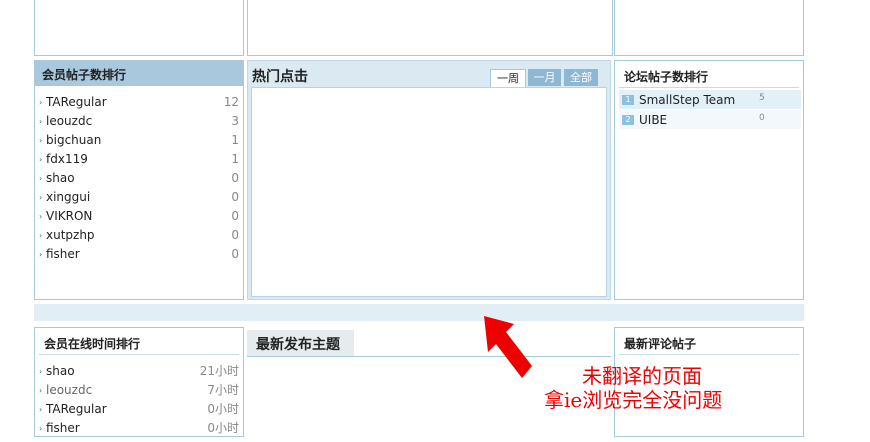 Image resolution: width=870 pixels, height=442 pixels. What do you see at coordinates (709, 354) in the screenshot?
I see `latest-comments-divider` at bounding box center [709, 354].